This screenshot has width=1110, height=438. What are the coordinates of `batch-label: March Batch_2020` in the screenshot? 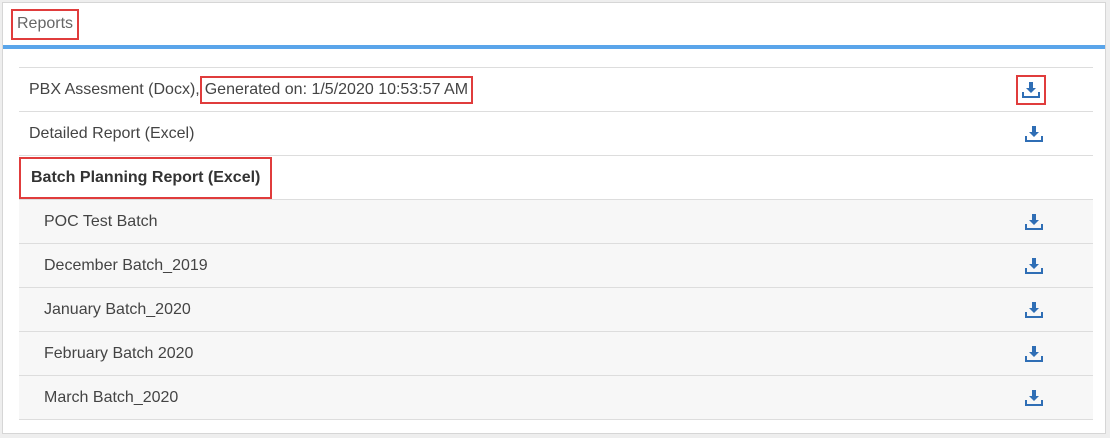 It's located at (111, 397).